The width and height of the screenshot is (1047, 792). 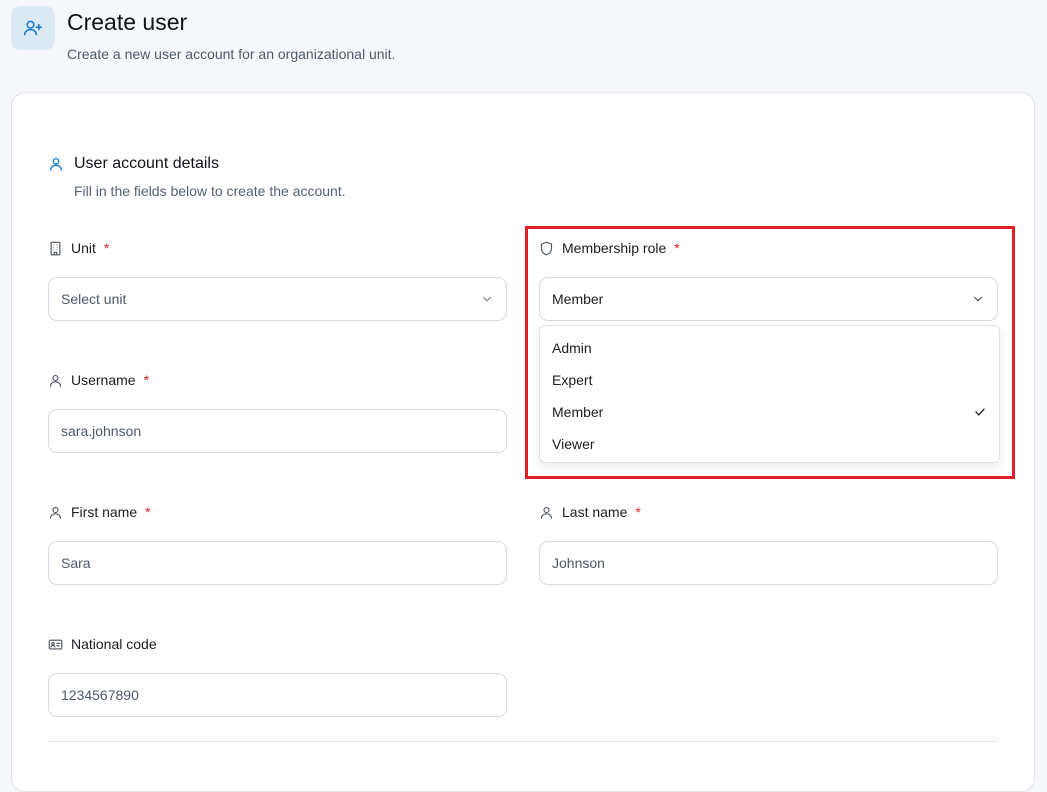 I want to click on role-dropdown-menu: Admin Expert Member Viewer, so click(x=769, y=394).